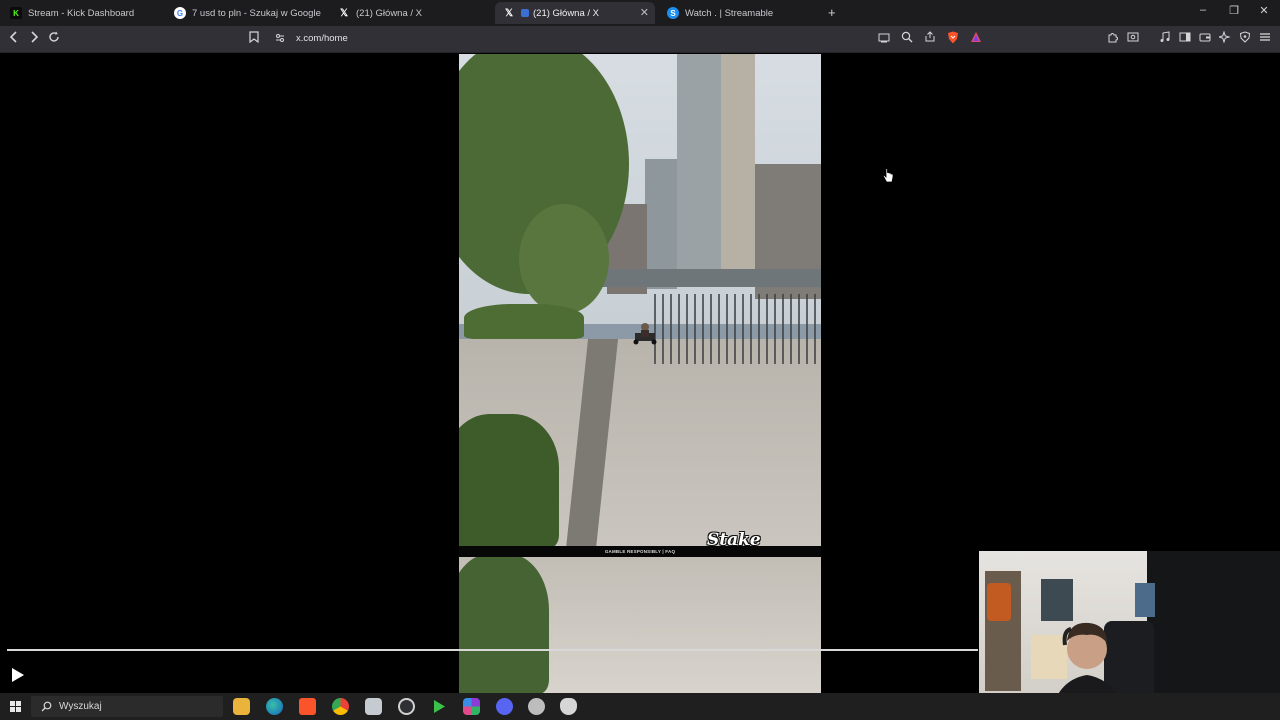 The width and height of the screenshot is (1280, 720). What do you see at coordinates (15, 706) in the screenshot?
I see `windows-start-icon` at bounding box center [15, 706].